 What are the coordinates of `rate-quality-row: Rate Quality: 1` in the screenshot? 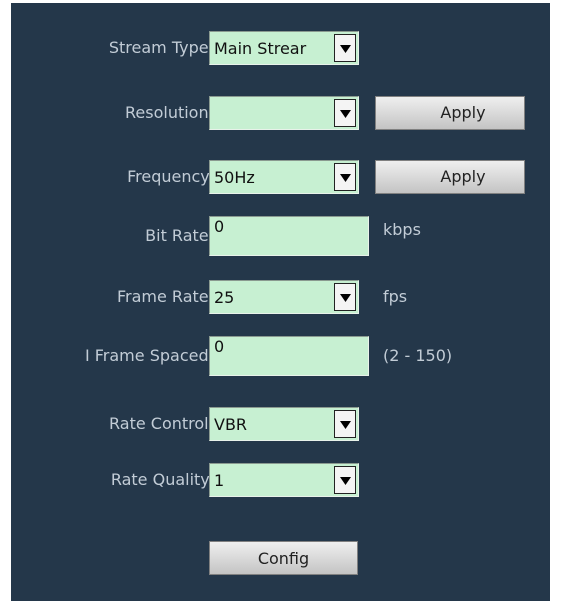 It's located at (280, 480).